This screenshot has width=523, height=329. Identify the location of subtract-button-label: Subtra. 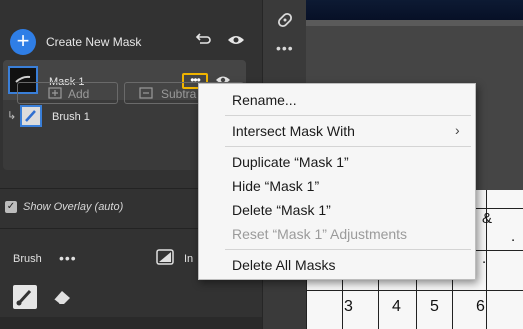
(179, 94).